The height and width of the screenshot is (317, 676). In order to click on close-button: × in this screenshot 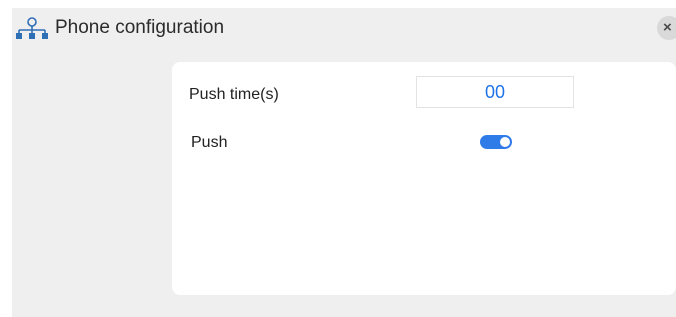, I will do `click(666, 28)`.